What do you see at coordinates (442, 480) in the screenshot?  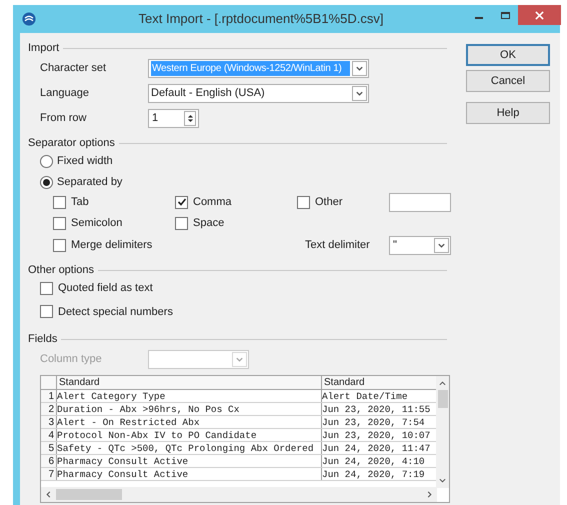 I see `scroll-down-icon` at bounding box center [442, 480].